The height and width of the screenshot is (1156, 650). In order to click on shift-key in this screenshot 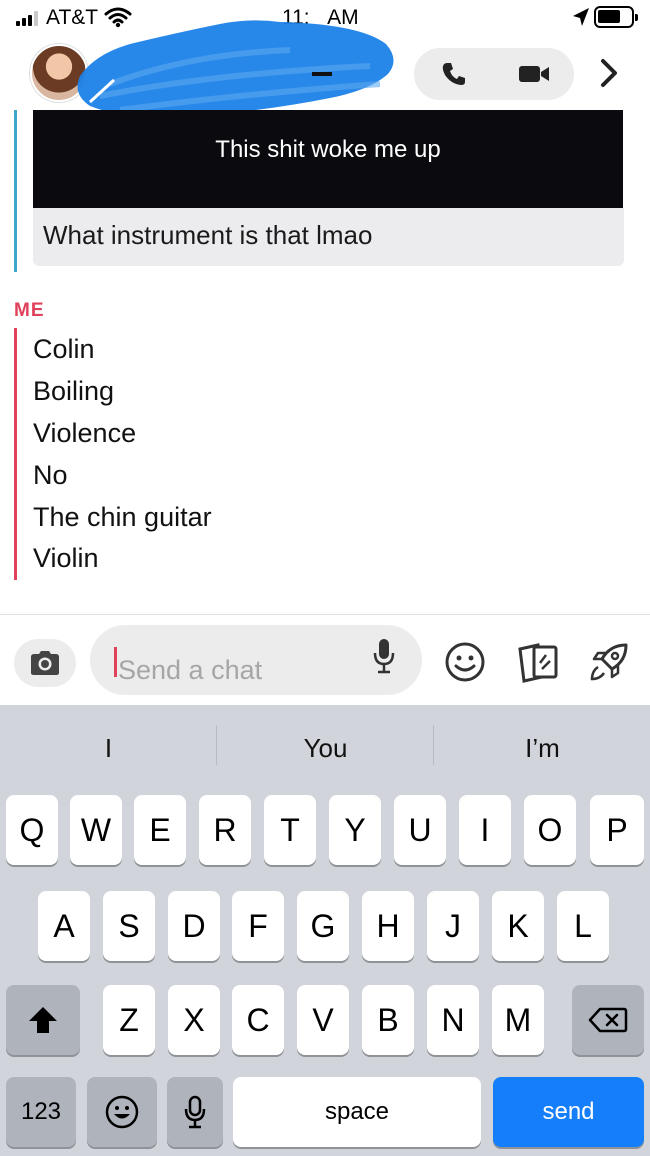, I will do `click(43, 1020)`.